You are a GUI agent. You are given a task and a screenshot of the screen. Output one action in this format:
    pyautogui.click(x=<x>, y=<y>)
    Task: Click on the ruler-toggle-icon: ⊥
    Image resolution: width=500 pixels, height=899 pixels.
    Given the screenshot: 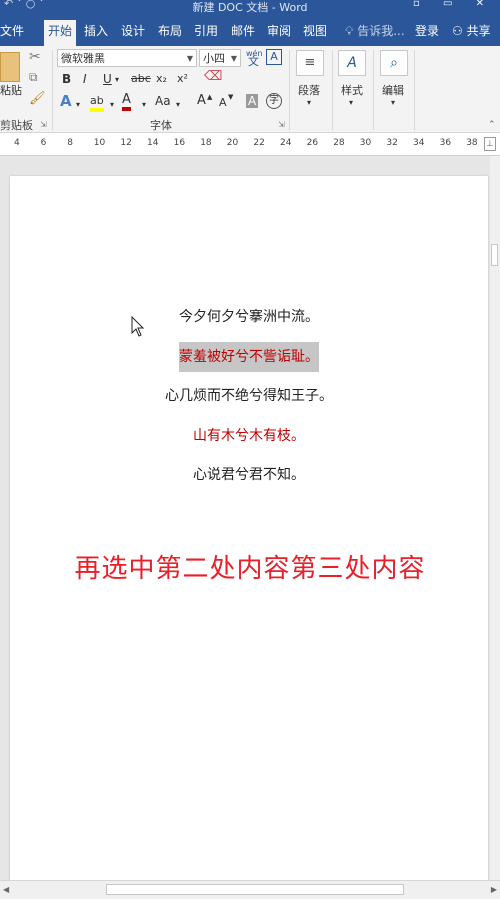 What is the action you would take?
    pyautogui.click(x=490, y=144)
    